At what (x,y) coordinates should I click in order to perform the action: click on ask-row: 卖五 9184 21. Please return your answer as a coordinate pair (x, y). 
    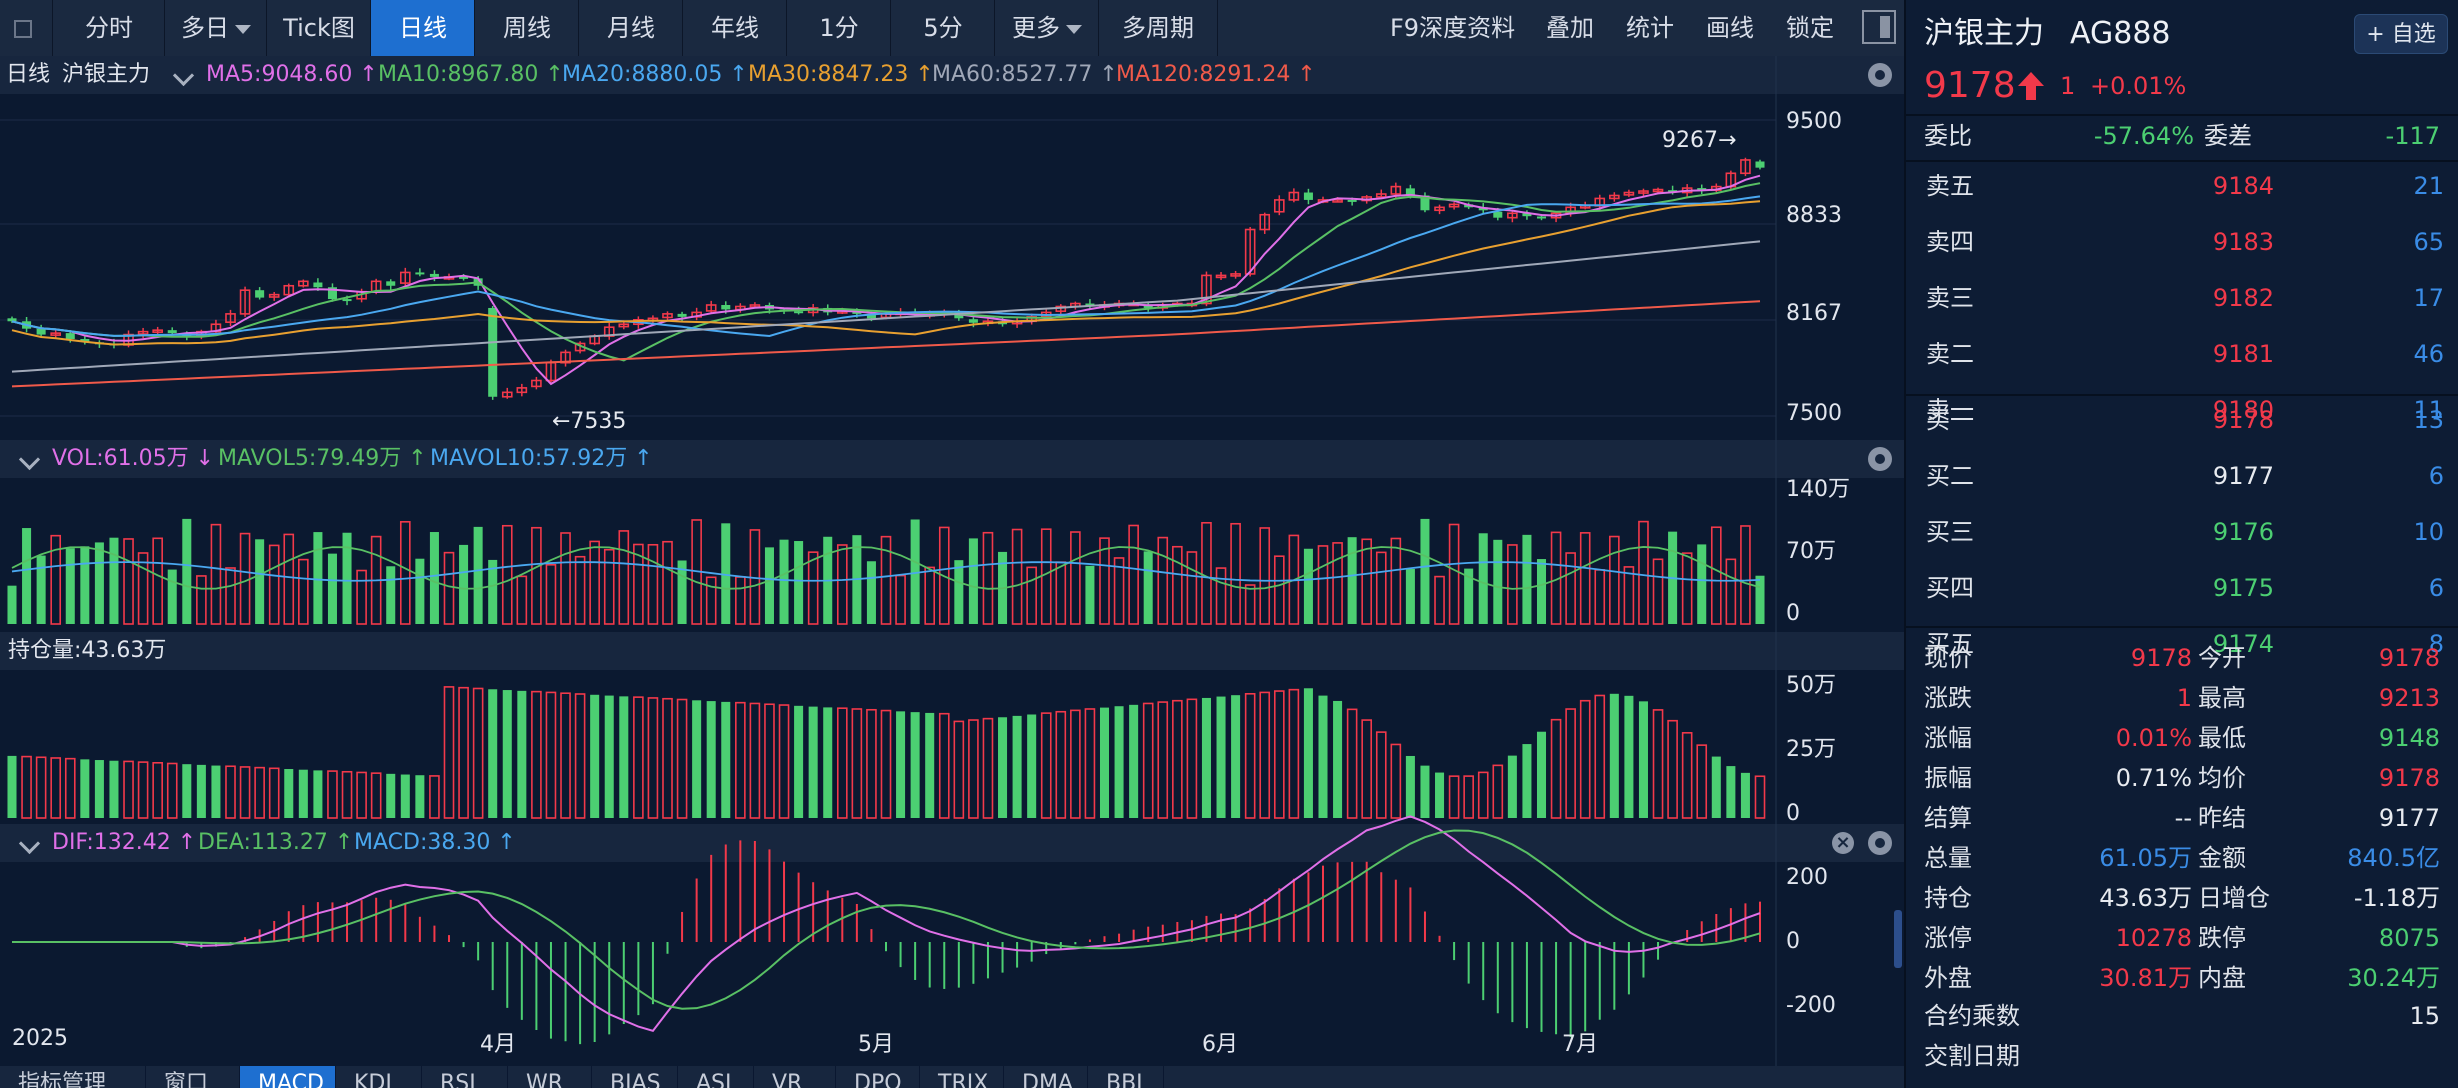
    Looking at the image, I should click on (2185, 186).